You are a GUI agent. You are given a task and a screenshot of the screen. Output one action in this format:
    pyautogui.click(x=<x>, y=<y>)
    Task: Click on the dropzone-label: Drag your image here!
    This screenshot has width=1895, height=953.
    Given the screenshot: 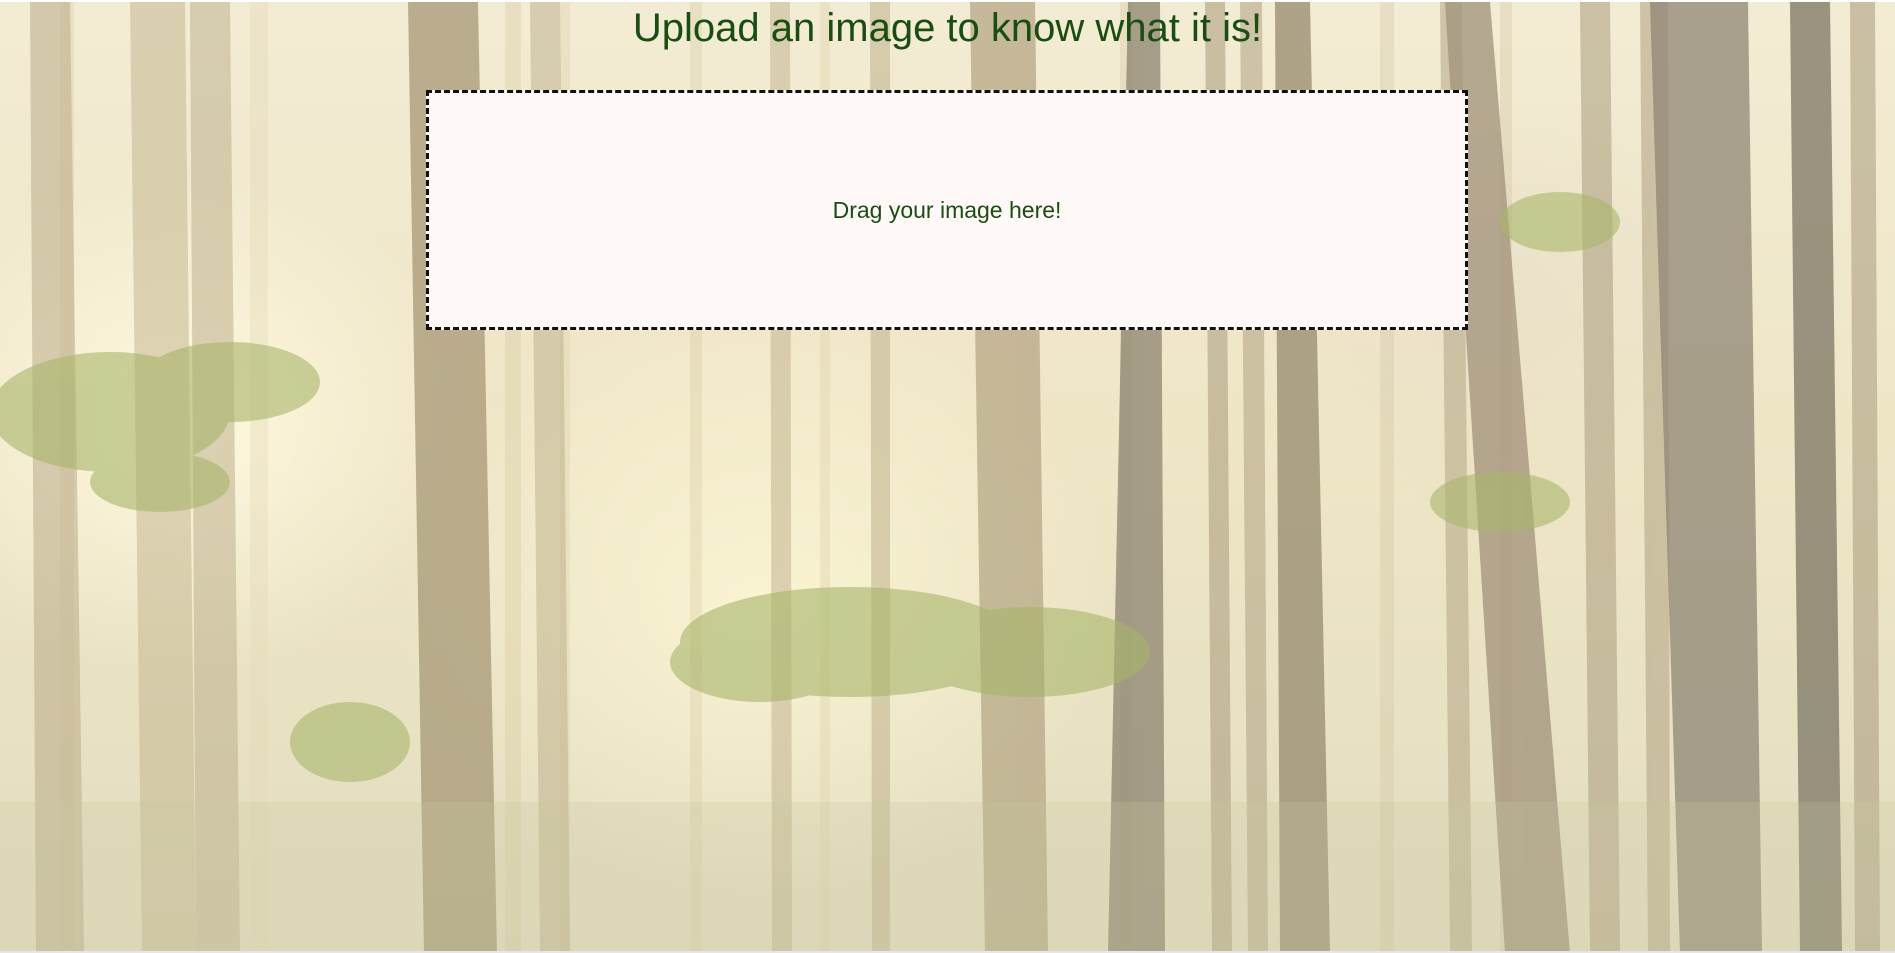 What is the action you would take?
    pyautogui.click(x=947, y=209)
    